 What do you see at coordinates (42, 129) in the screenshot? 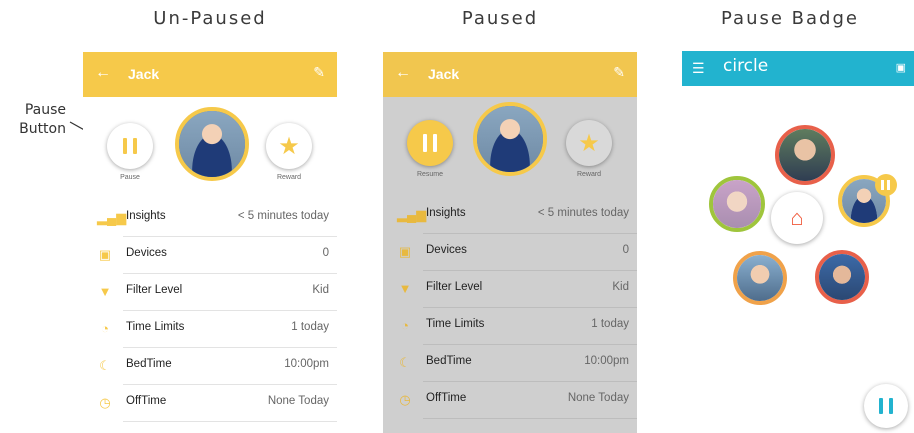
I see `annotation-line2: Button` at bounding box center [42, 129].